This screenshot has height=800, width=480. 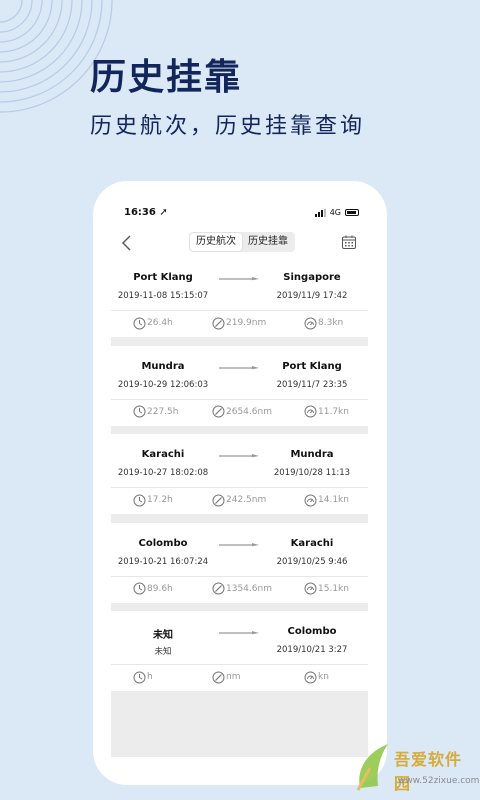 I want to click on duration-value: h, so click(x=150, y=677).